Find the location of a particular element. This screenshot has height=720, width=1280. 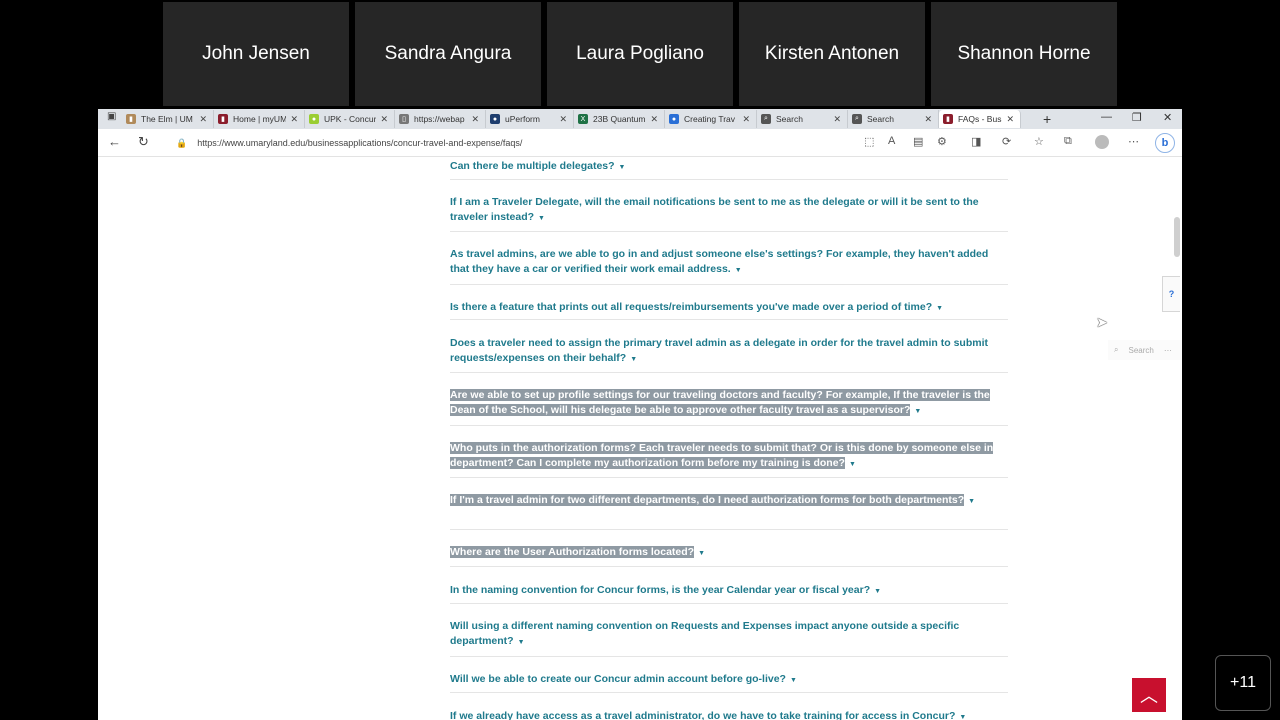

back-to-top-button: ︿ is located at coordinates (1149, 695).